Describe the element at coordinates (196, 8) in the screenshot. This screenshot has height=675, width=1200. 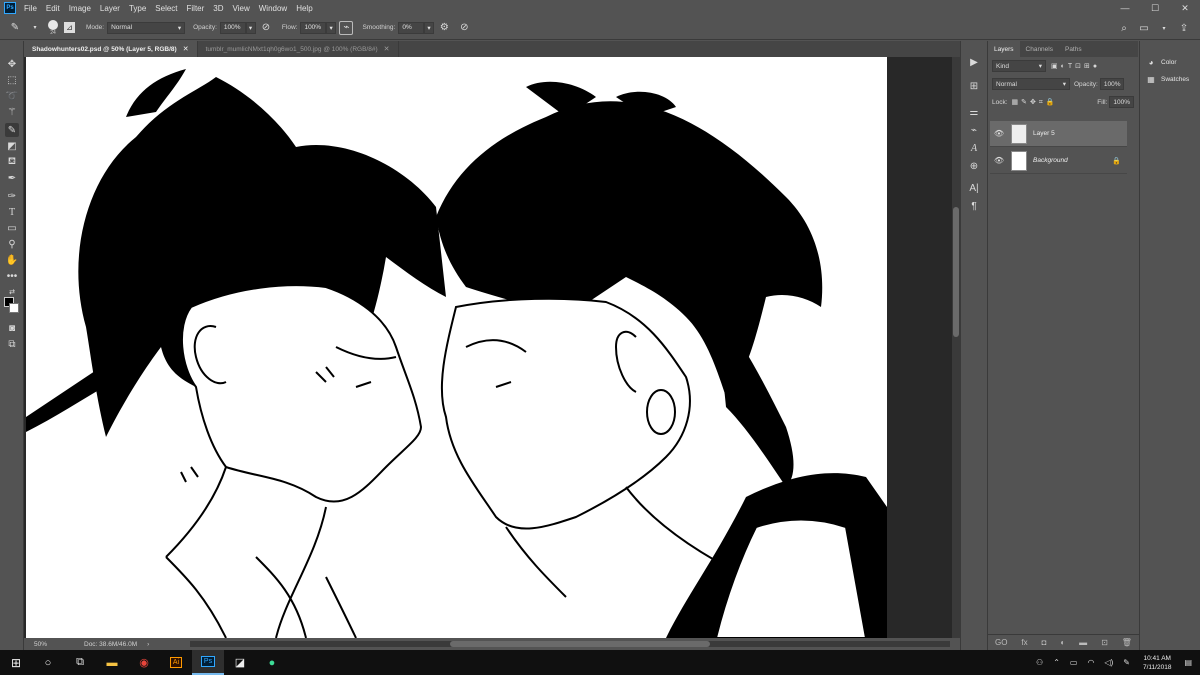
I see `menu-filter: Filter` at that location.